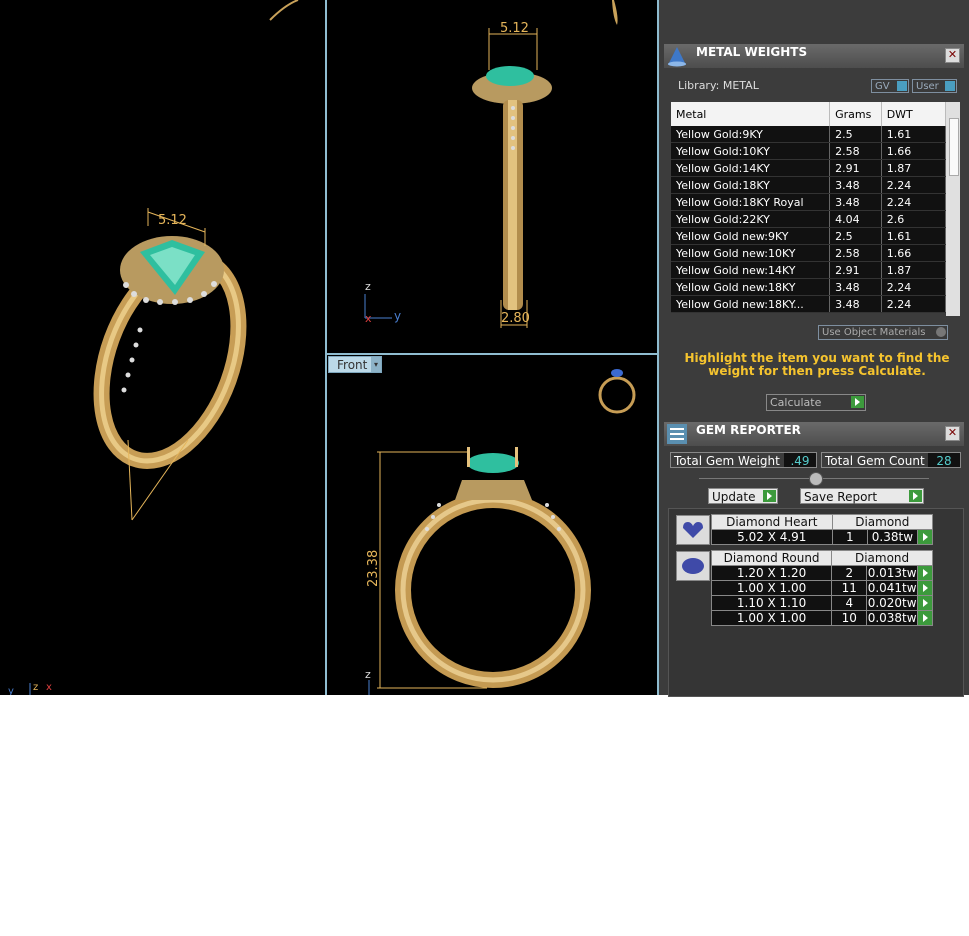 The image size is (969, 936). What do you see at coordinates (734, 497) in the screenshot?
I see `update-label: Update` at bounding box center [734, 497].